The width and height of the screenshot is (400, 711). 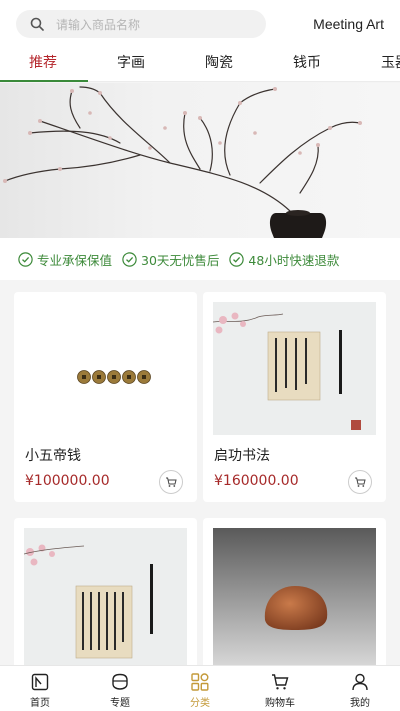 I want to click on nav-profile: 我的, so click(x=360, y=688).